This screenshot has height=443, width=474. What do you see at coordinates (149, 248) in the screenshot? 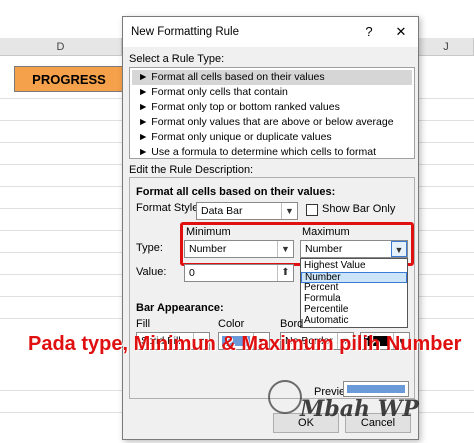
I see `type-label: Type:` at bounding box center [149, 248].